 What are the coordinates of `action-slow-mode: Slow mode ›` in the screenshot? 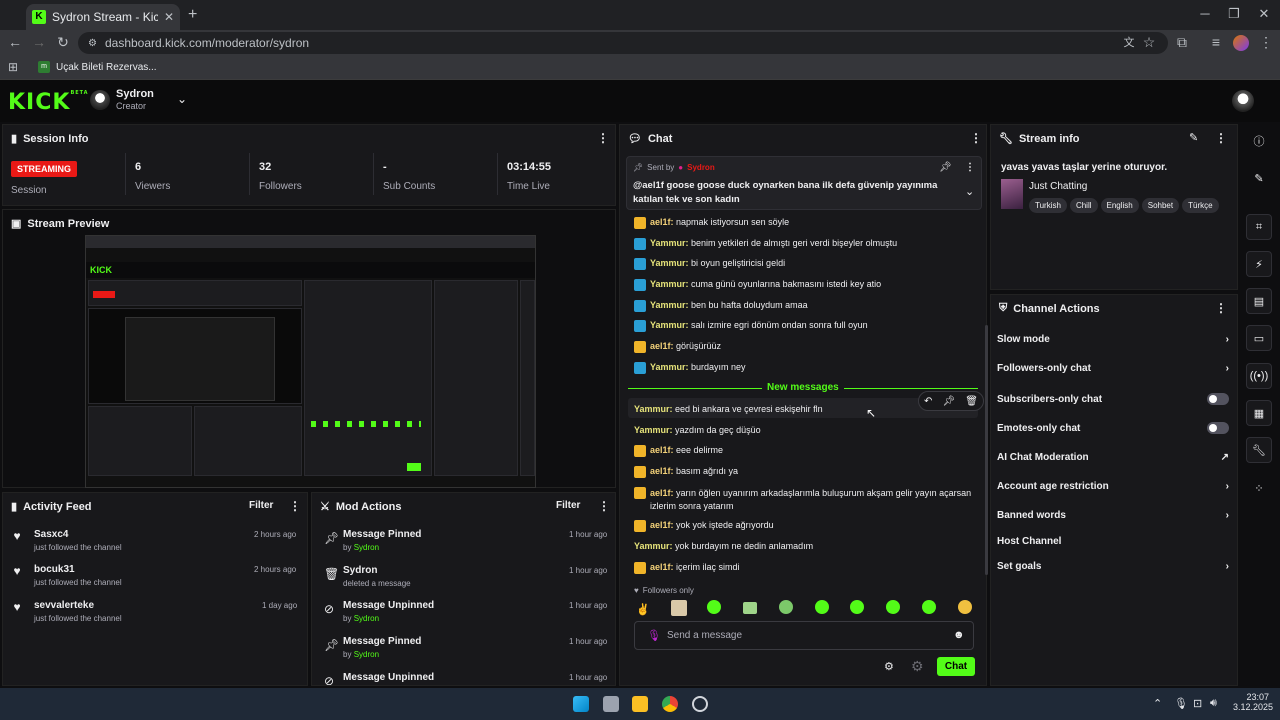 It's located at (1113, 339).